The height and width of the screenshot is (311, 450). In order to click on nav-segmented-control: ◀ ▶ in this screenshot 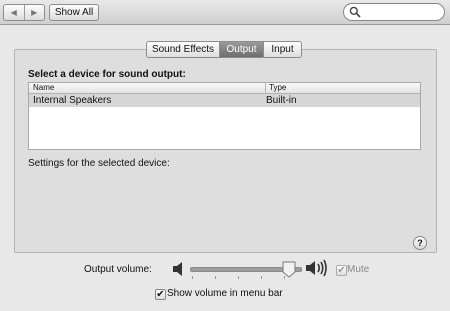, I will do `click(24, 12)`.